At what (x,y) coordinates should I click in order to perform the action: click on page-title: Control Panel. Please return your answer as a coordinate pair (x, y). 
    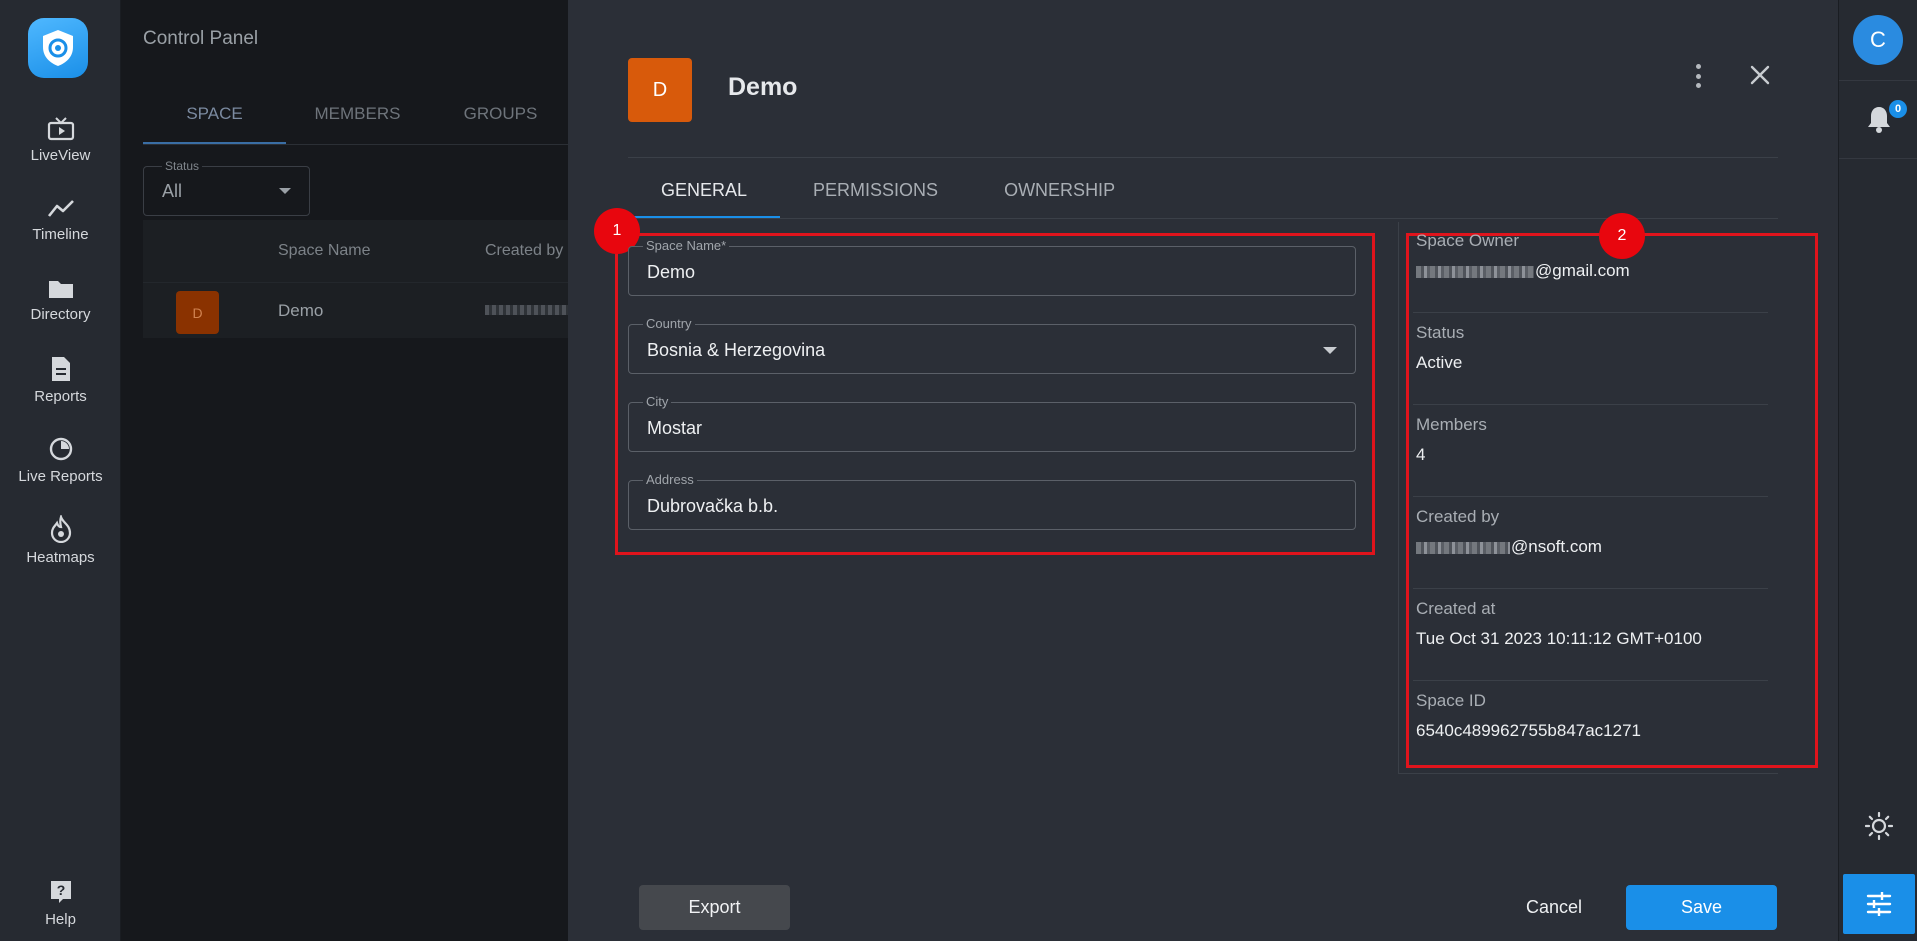
    Looking at the image, I should click on (201, 38).